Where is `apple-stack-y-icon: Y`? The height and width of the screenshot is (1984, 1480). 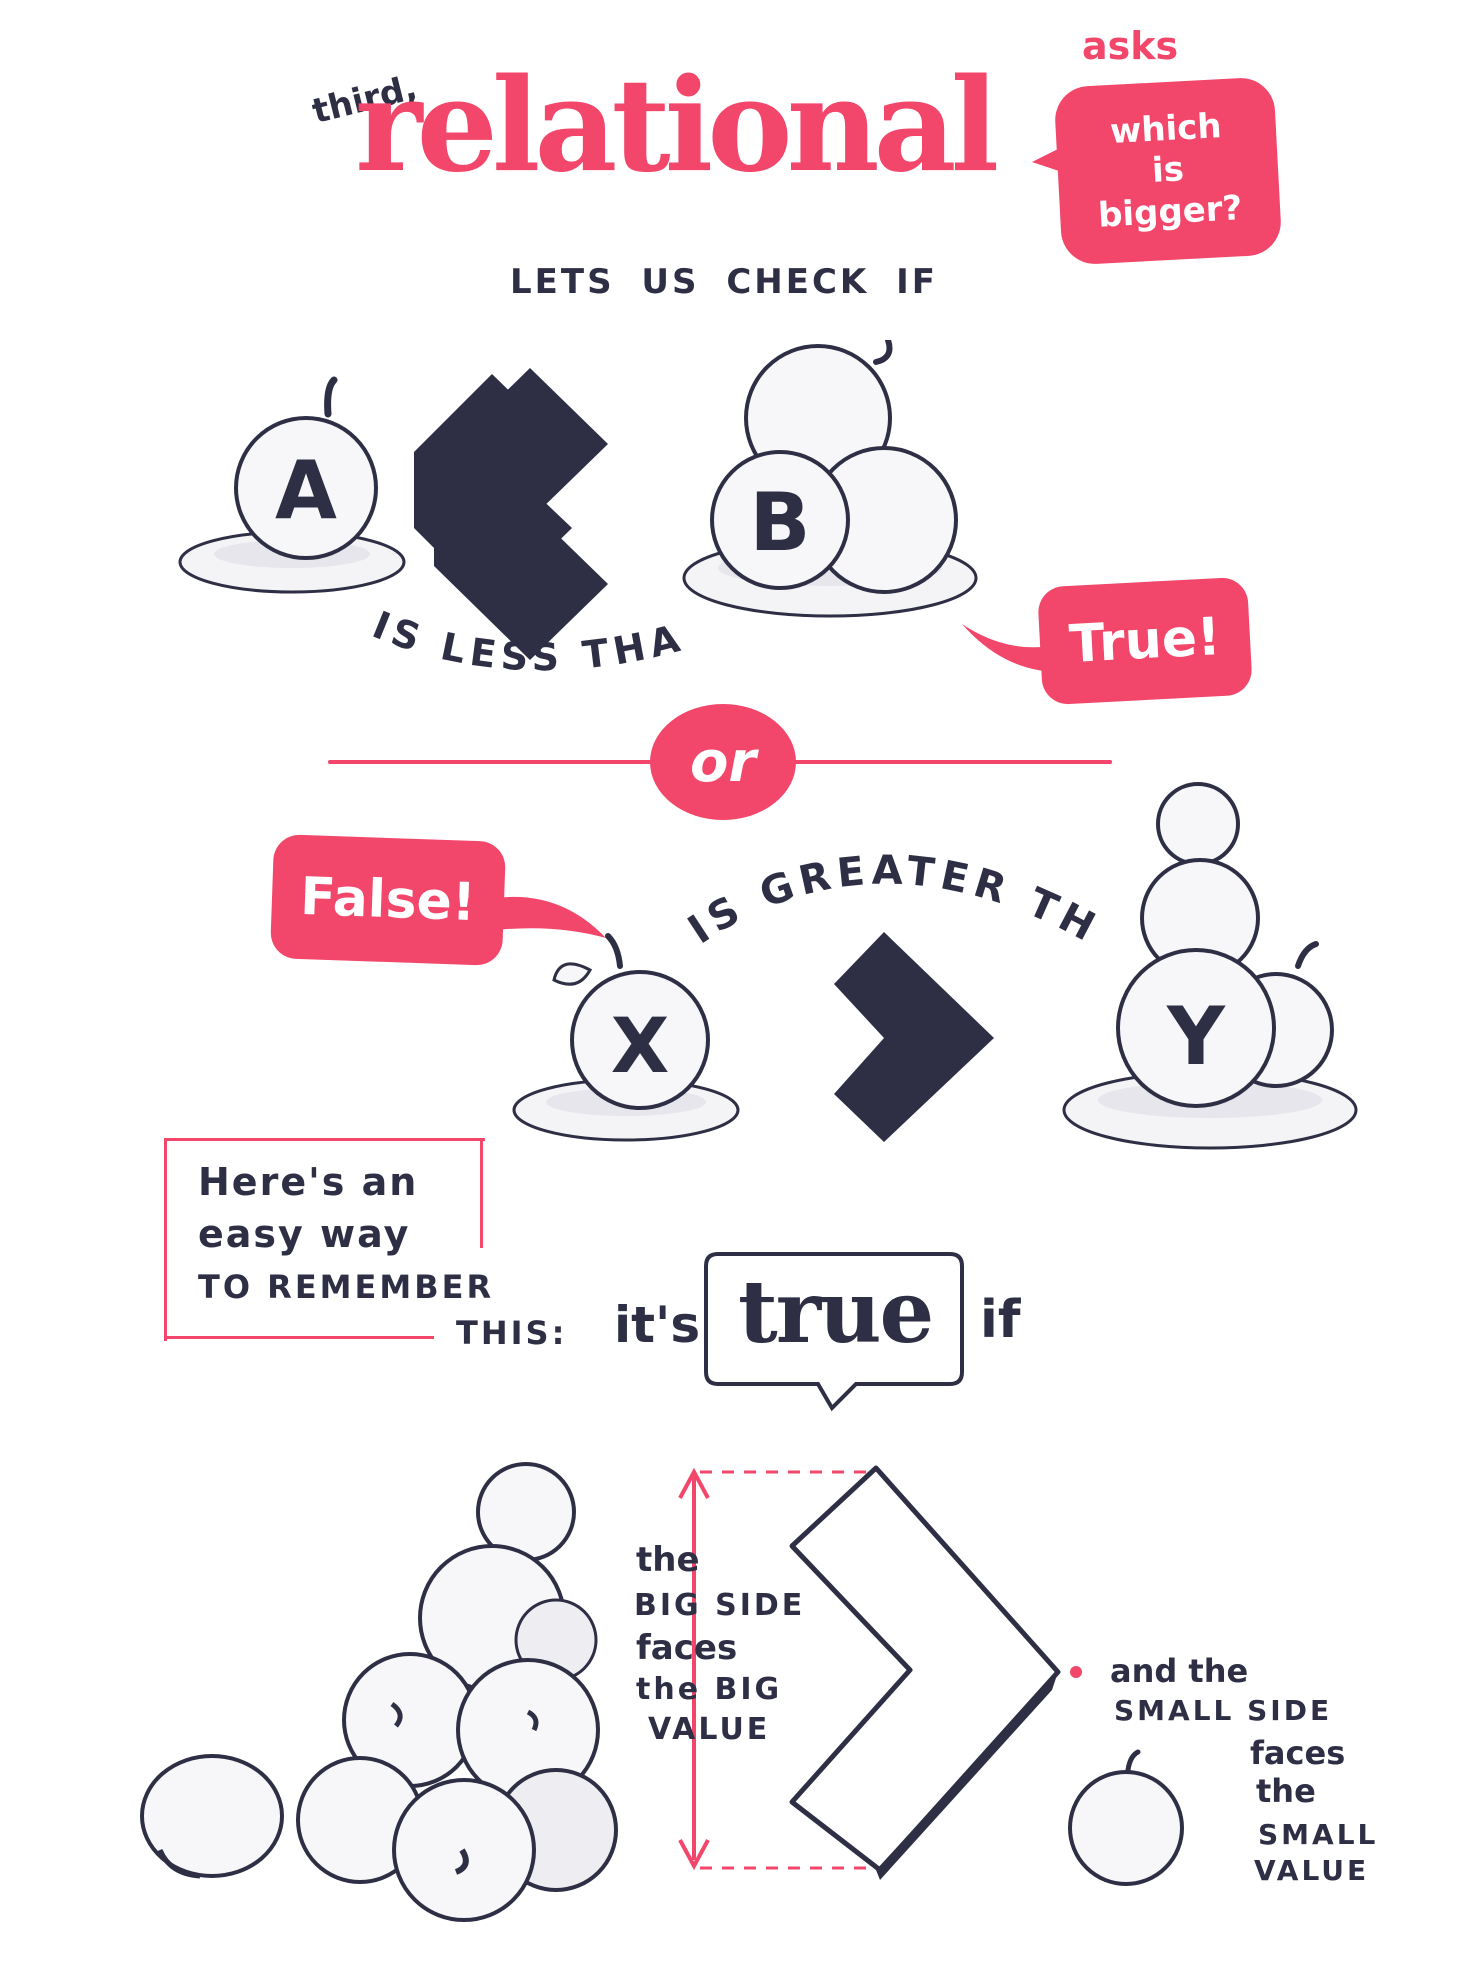
apple-stack-y-icon: Y is located at coordinates (1225, 945).